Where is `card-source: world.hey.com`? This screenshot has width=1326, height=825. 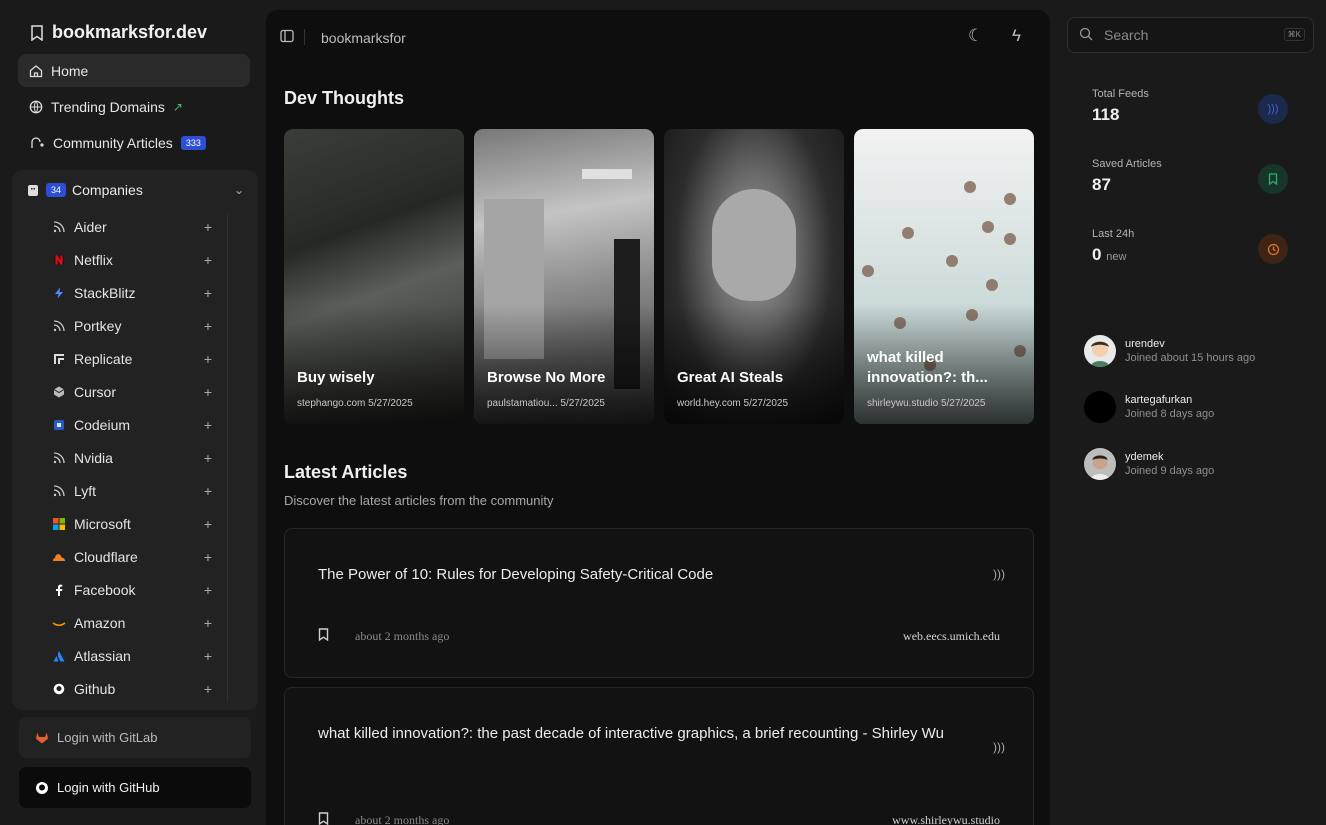
card-source: world.hey.com is located at coordinates (709, 403).